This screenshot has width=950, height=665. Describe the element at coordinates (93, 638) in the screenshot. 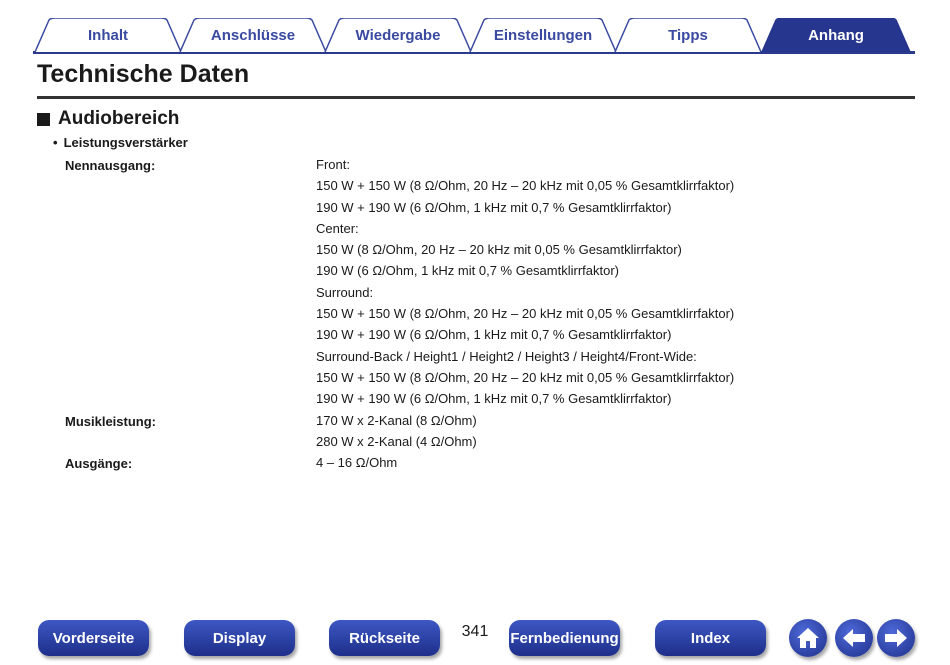

I see `nav-vorderseite-button: Vorderseite` at that location.